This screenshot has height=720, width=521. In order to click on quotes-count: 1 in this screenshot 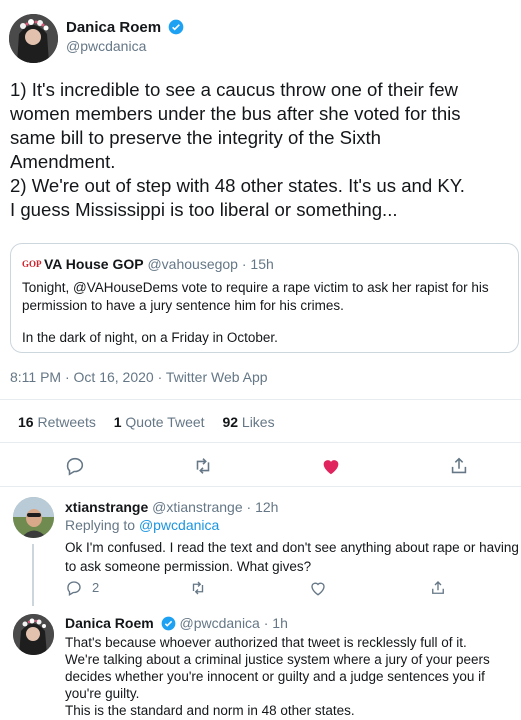, I will do `click(117, 422)`.